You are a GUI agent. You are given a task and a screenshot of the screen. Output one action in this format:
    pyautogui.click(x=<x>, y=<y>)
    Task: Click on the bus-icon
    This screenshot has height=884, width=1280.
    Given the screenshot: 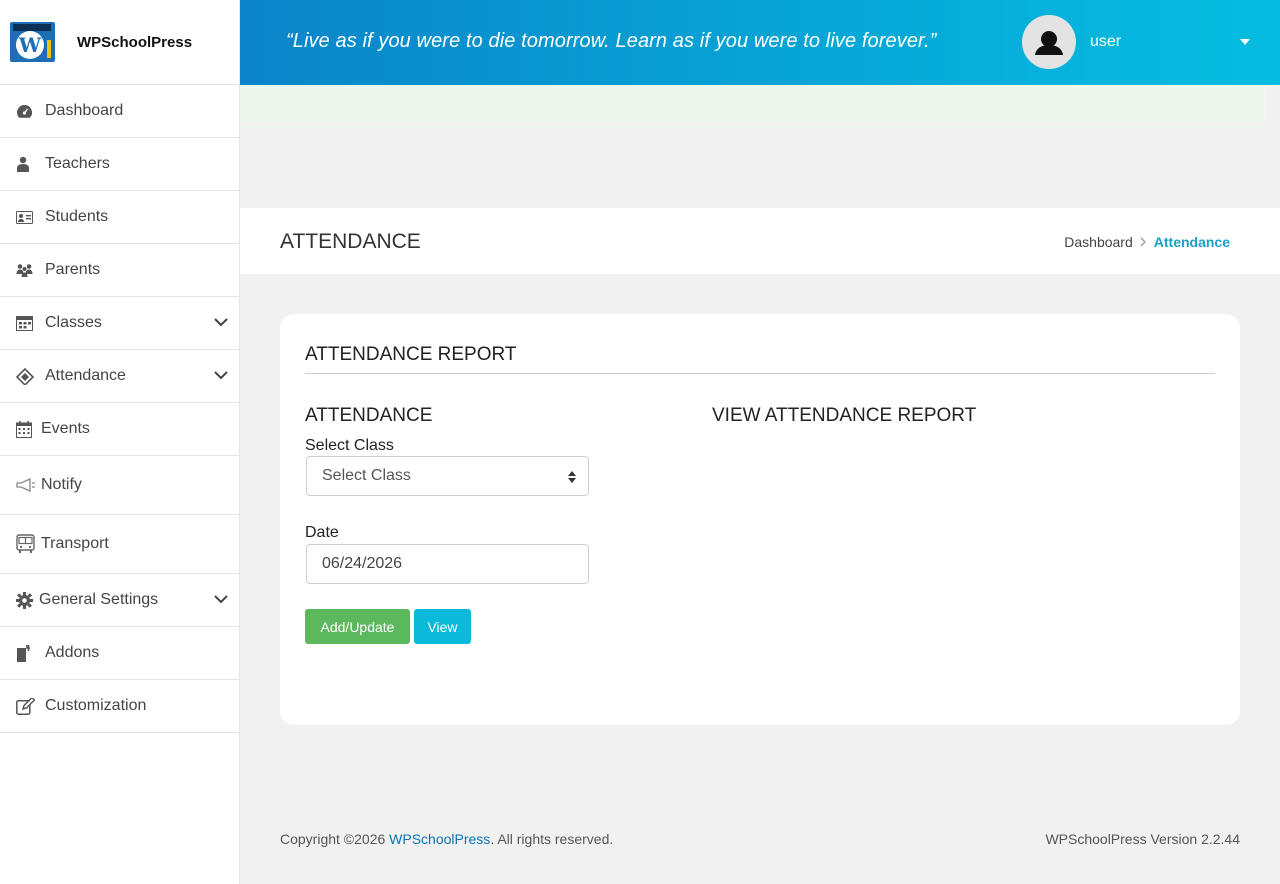 What is the action you would take?
    pyautogui.click(x=27, y=544)
    